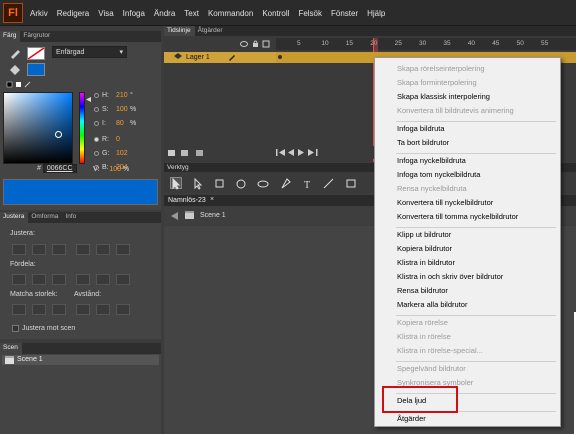 The height and width of the screenshot is (434, 576). Describe the element at coordinates (36, 69) in the screenshot. I see `fill-color-swatch` at that location.